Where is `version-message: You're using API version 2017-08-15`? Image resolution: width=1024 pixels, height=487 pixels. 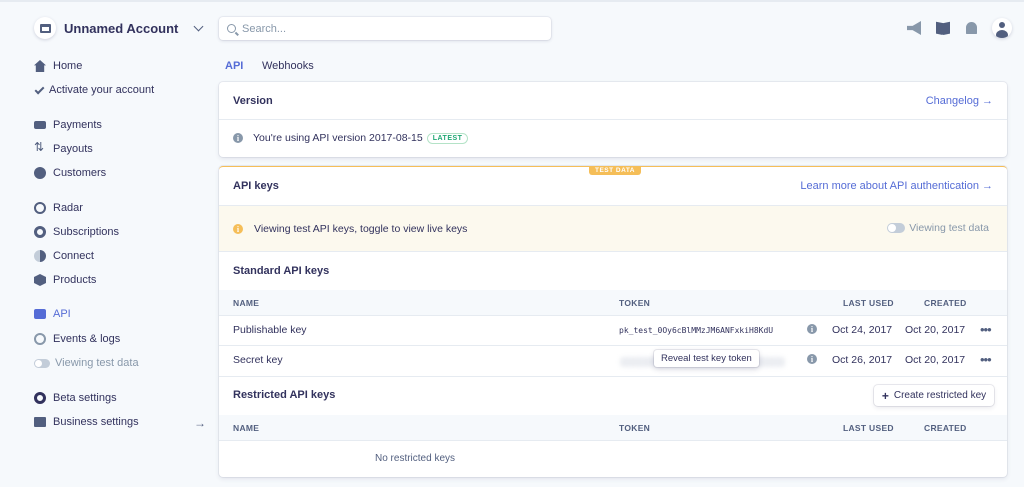 version-message: You're using API version 2017-08-15 is located at coordinates (338, 138).